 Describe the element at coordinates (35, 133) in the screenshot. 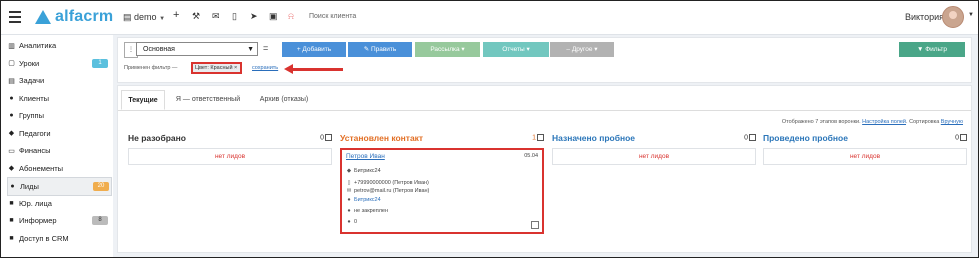

I see `sidebar-item-label: Педагоги` at that location.